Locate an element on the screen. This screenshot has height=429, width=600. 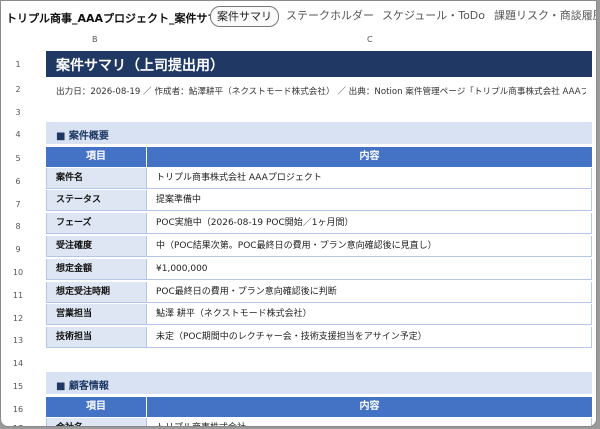
row-number: 11 is located at coordinates (18, 295).